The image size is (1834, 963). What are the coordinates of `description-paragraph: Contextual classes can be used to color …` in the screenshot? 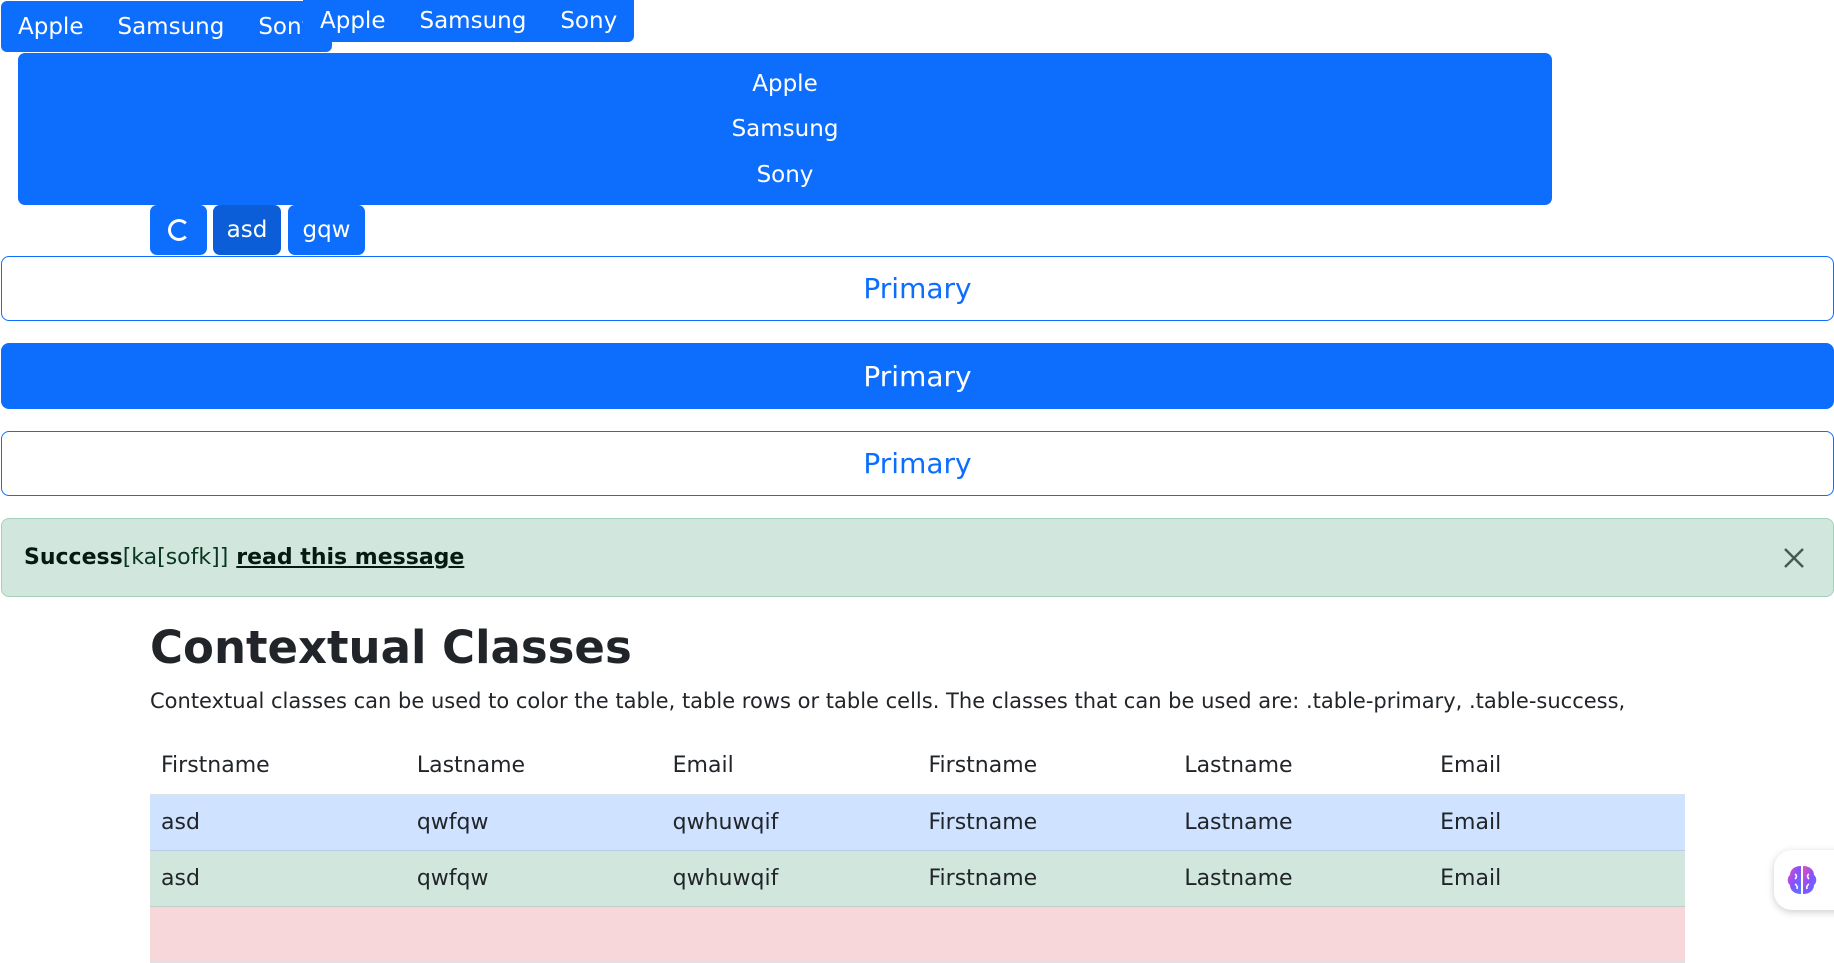 It's located at (888, 701).